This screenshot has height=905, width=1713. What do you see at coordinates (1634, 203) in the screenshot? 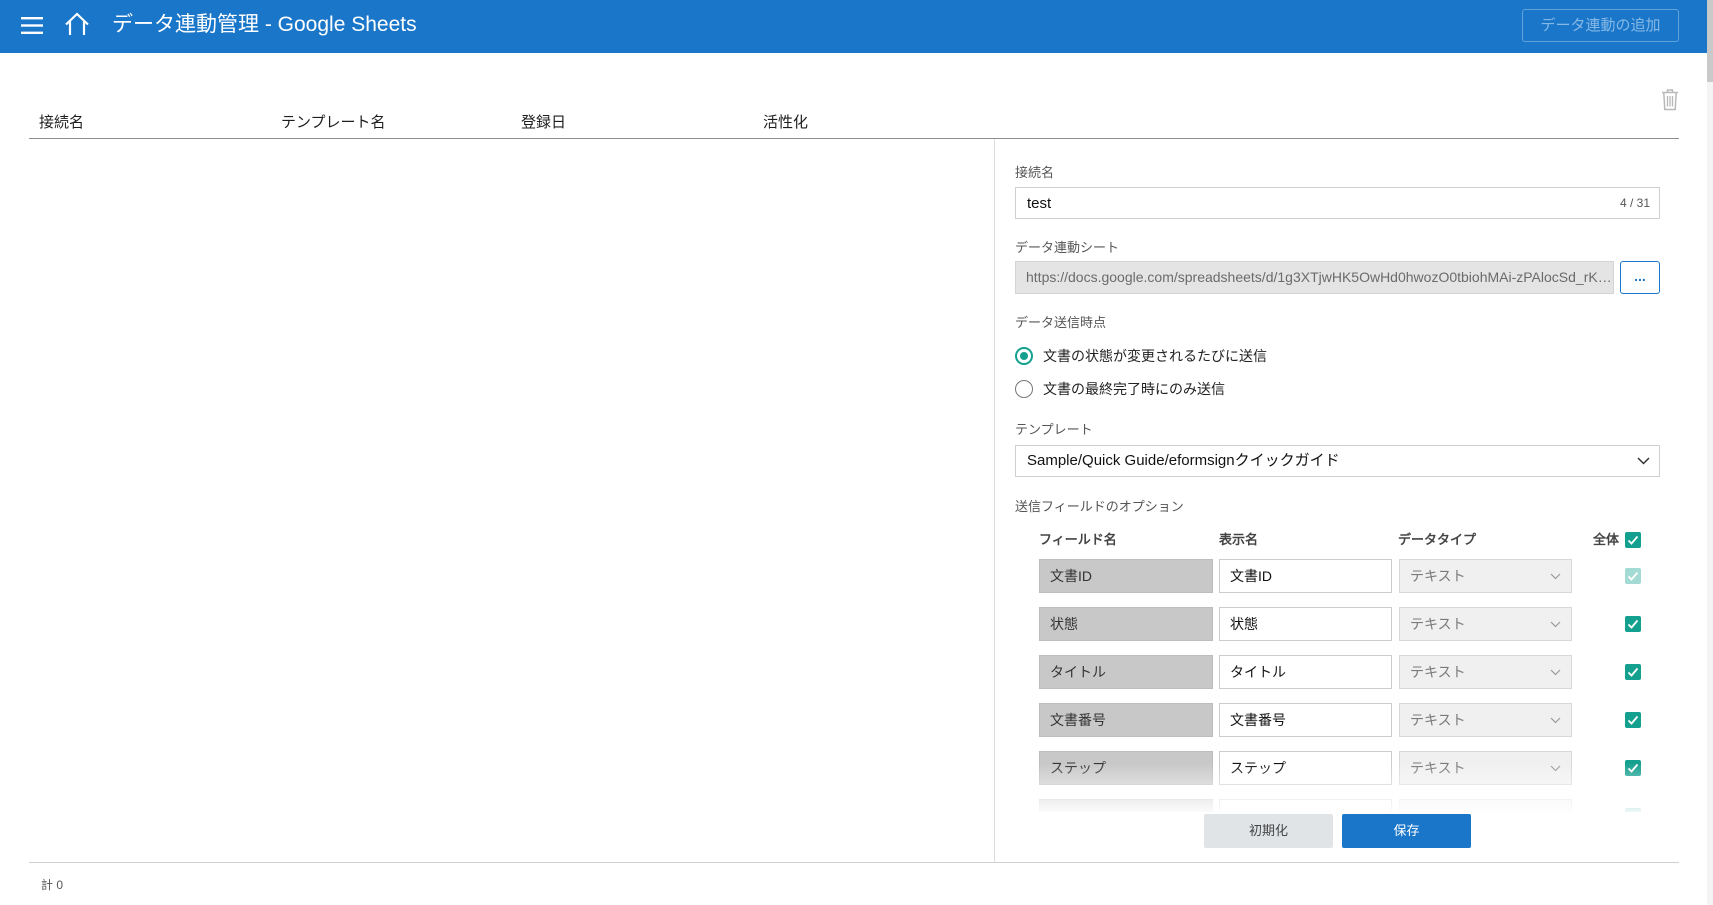
I see `character-counter: 4 / 31` at bounding box center [1634, 203].